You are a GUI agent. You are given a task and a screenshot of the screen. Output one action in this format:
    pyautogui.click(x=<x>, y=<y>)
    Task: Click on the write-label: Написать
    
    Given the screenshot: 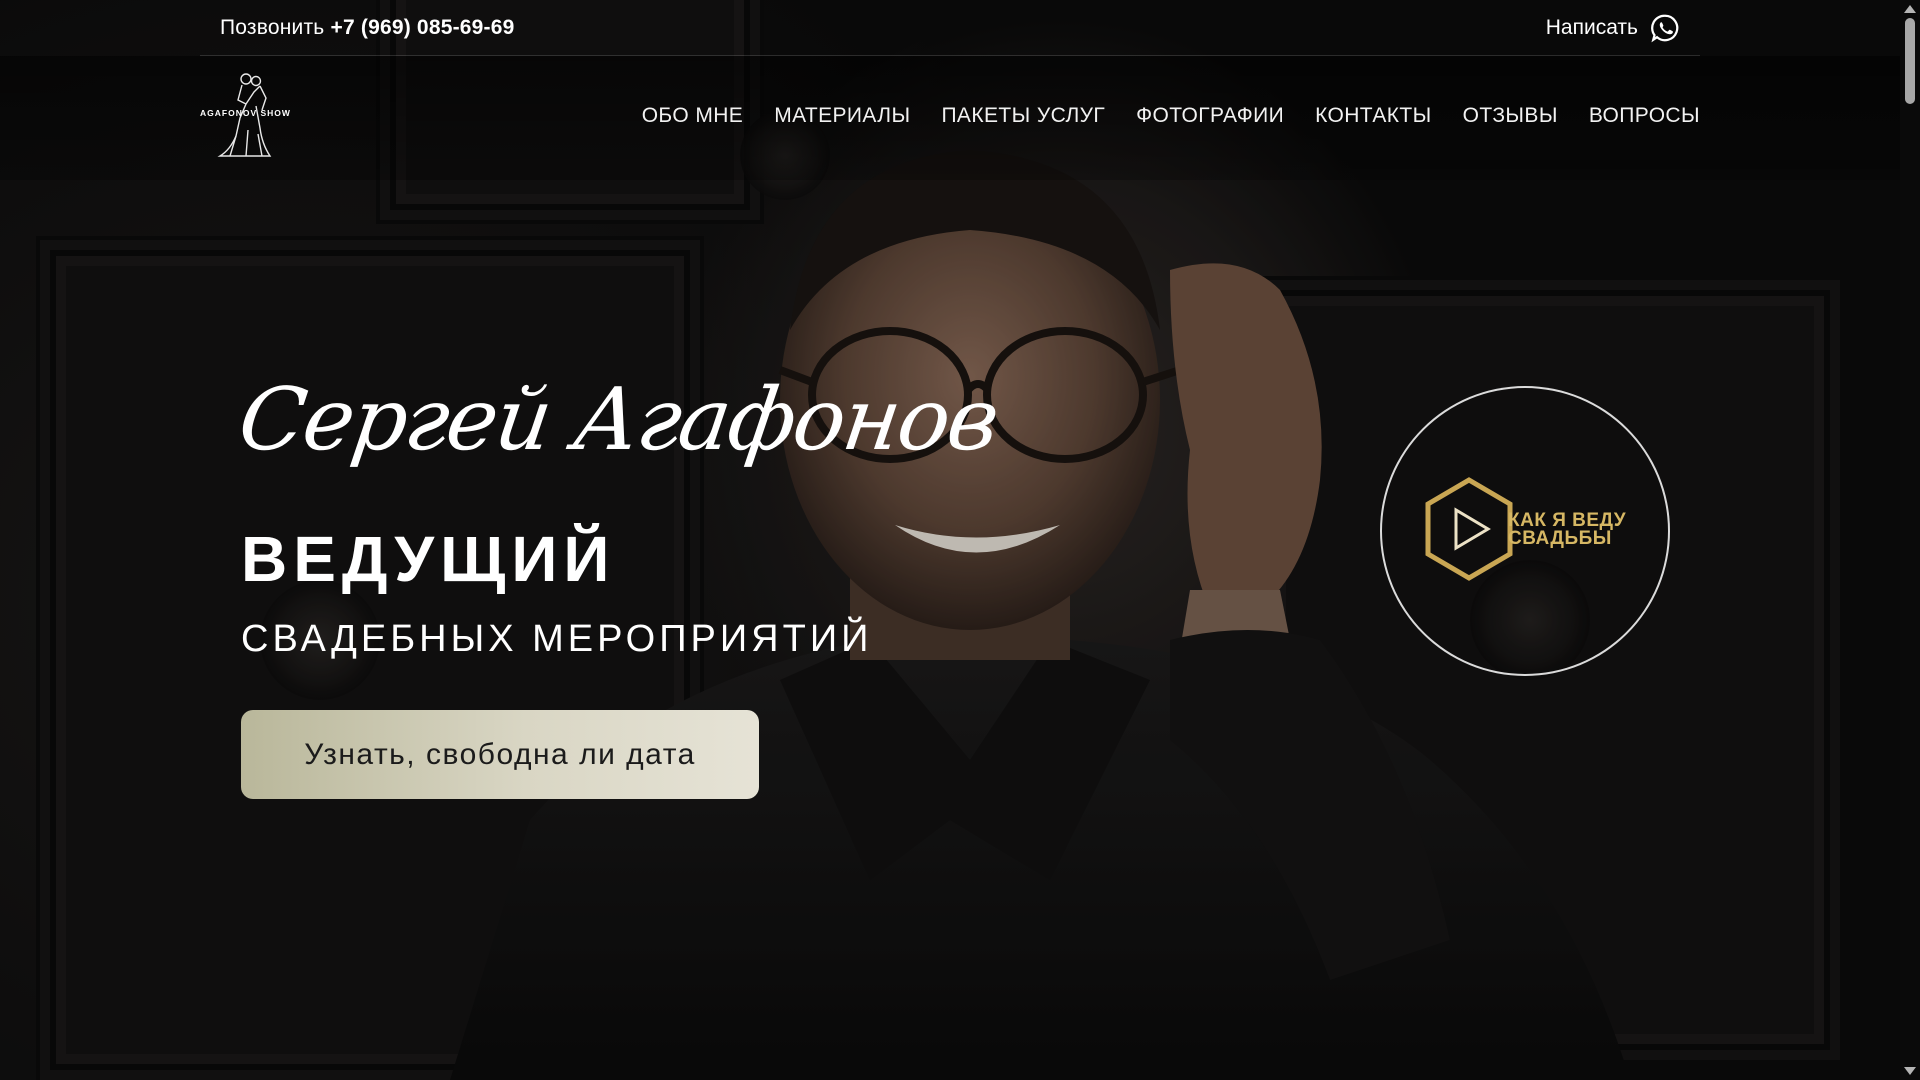 What is the action you would take?
    pyautogui.click(x=1591, y=27)
    